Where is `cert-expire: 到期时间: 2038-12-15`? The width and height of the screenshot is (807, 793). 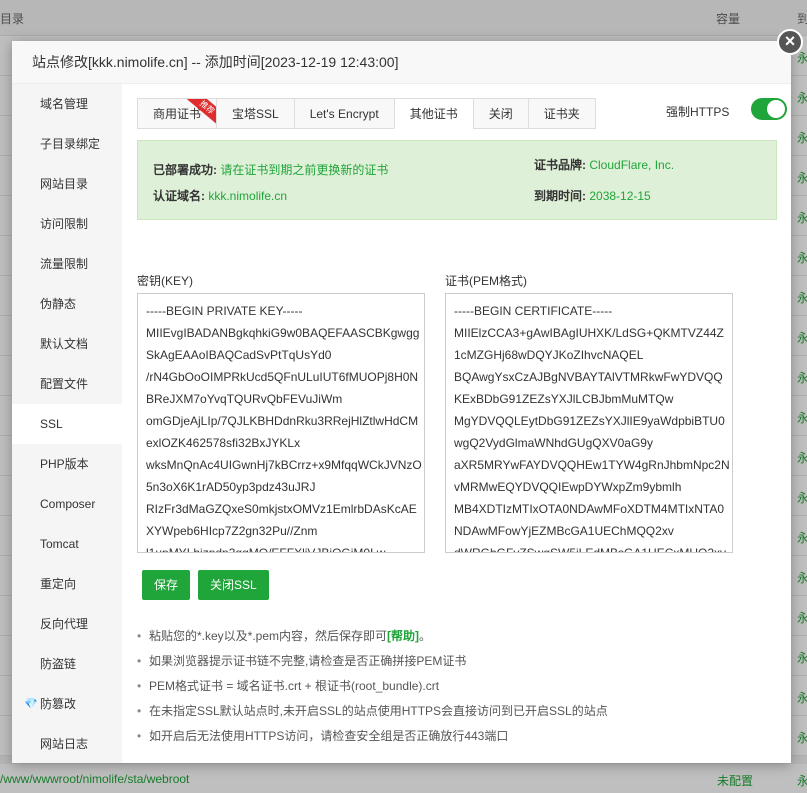
cert-expire: 到期时间: 2038-12-15 is located at coordinates (592, 195).